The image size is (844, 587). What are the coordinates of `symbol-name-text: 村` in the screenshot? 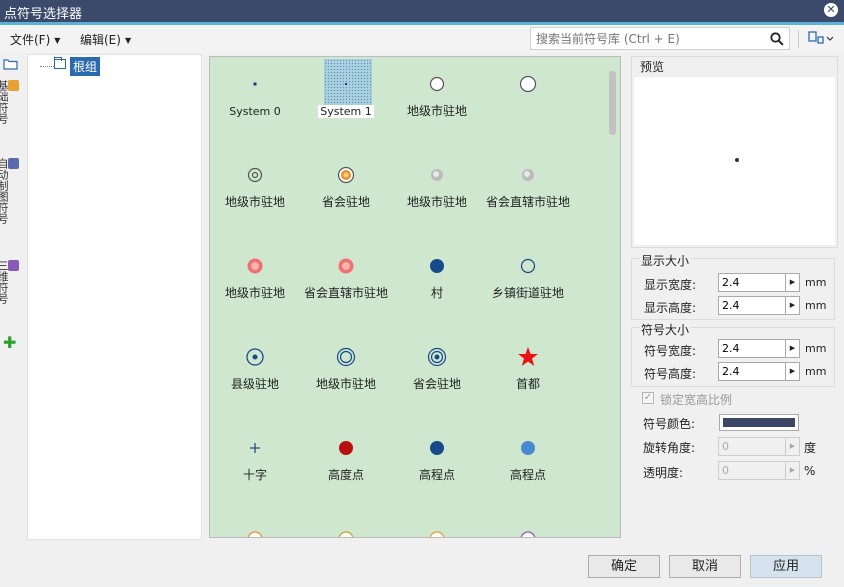 It's located at (436, 293).